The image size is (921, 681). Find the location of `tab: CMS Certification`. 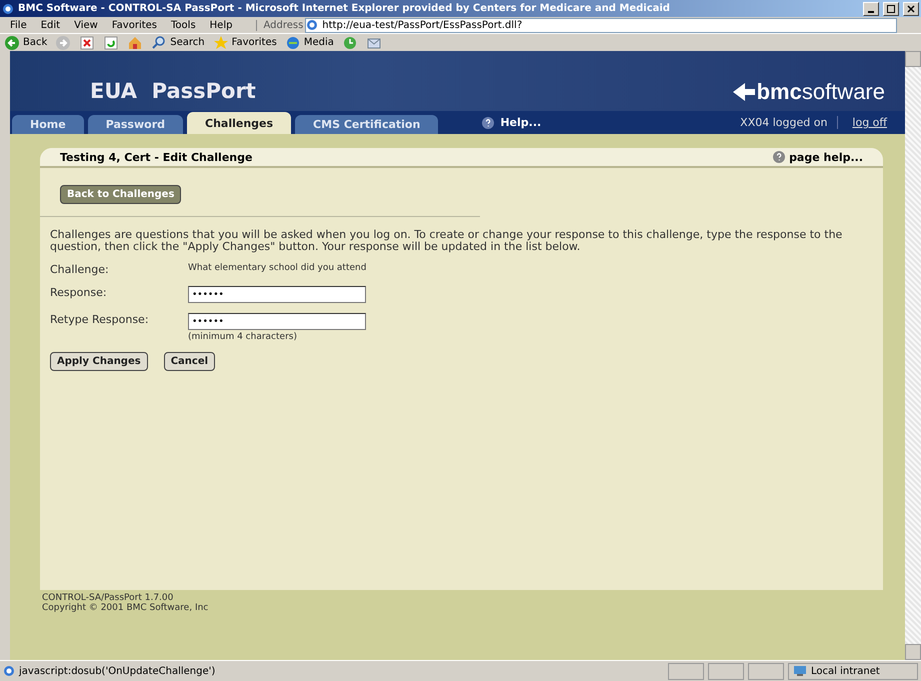

tab: CMS Certification is located at coordinates (366, 124).